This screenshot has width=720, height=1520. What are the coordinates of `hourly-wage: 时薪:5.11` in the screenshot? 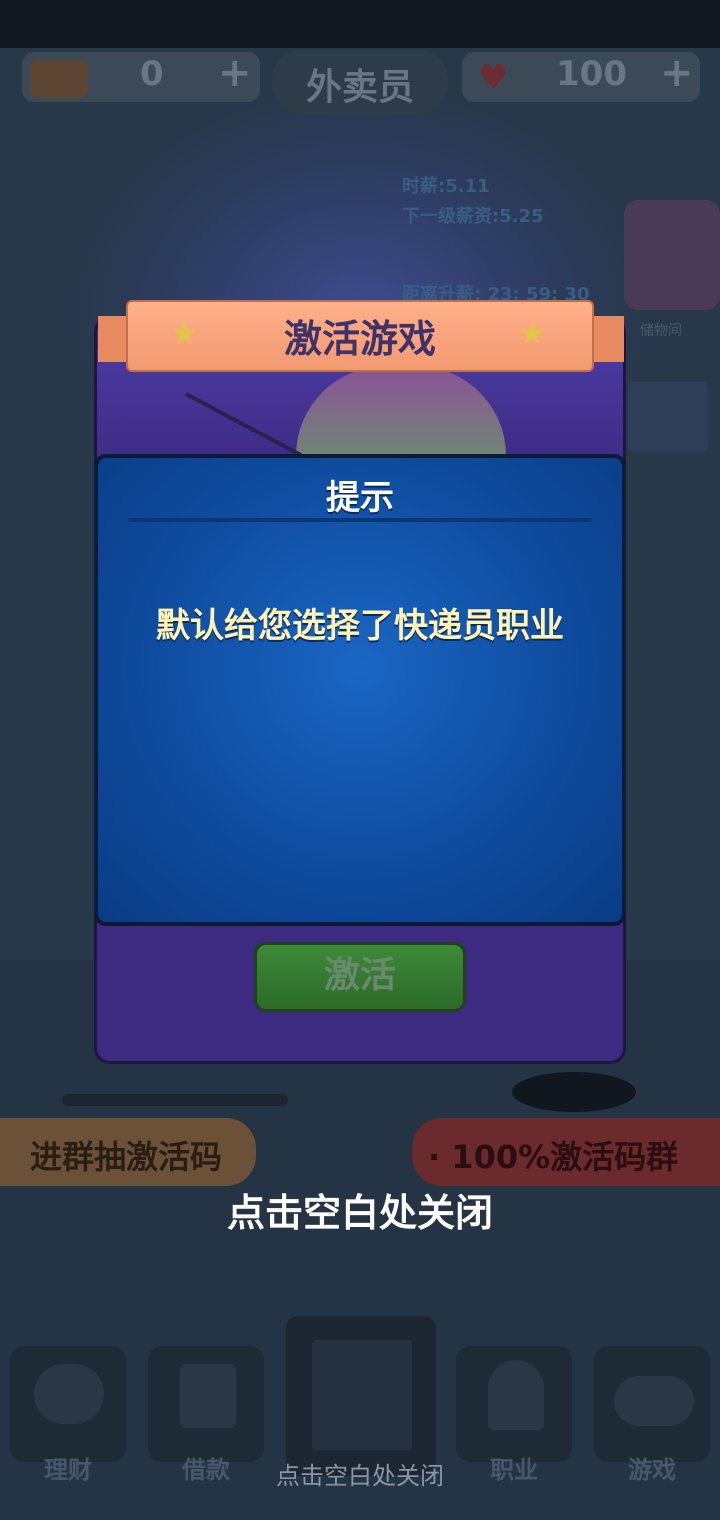 It's located at (446, 186).